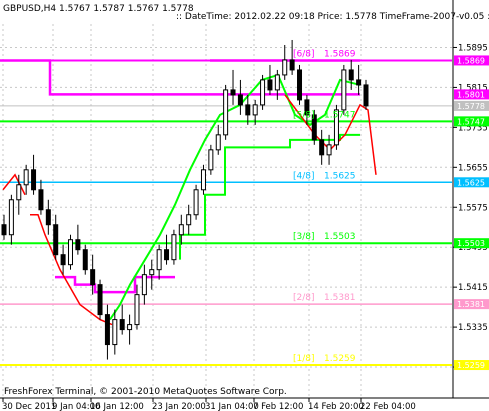 This screenshot has height=411, width=489. What do you see at coordinates (471, 182) in the screenshot?
I see `price-badge-label: 1.5625` at bounding box center [471, 182].